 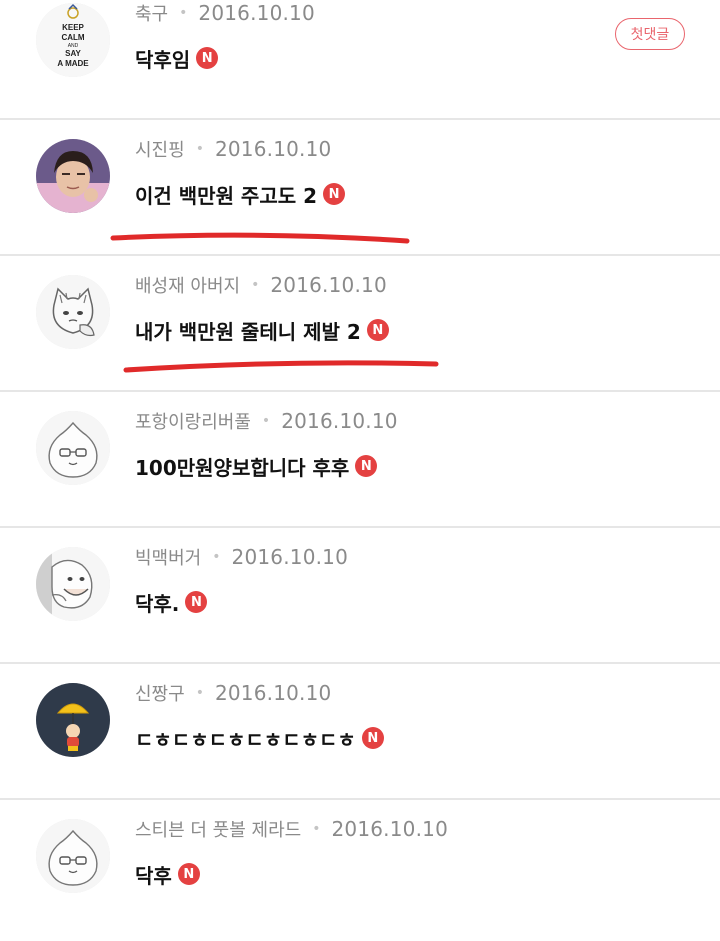 I want to click on comment-text: 100만원양보합니다 후후, so click(x=242, y=467).